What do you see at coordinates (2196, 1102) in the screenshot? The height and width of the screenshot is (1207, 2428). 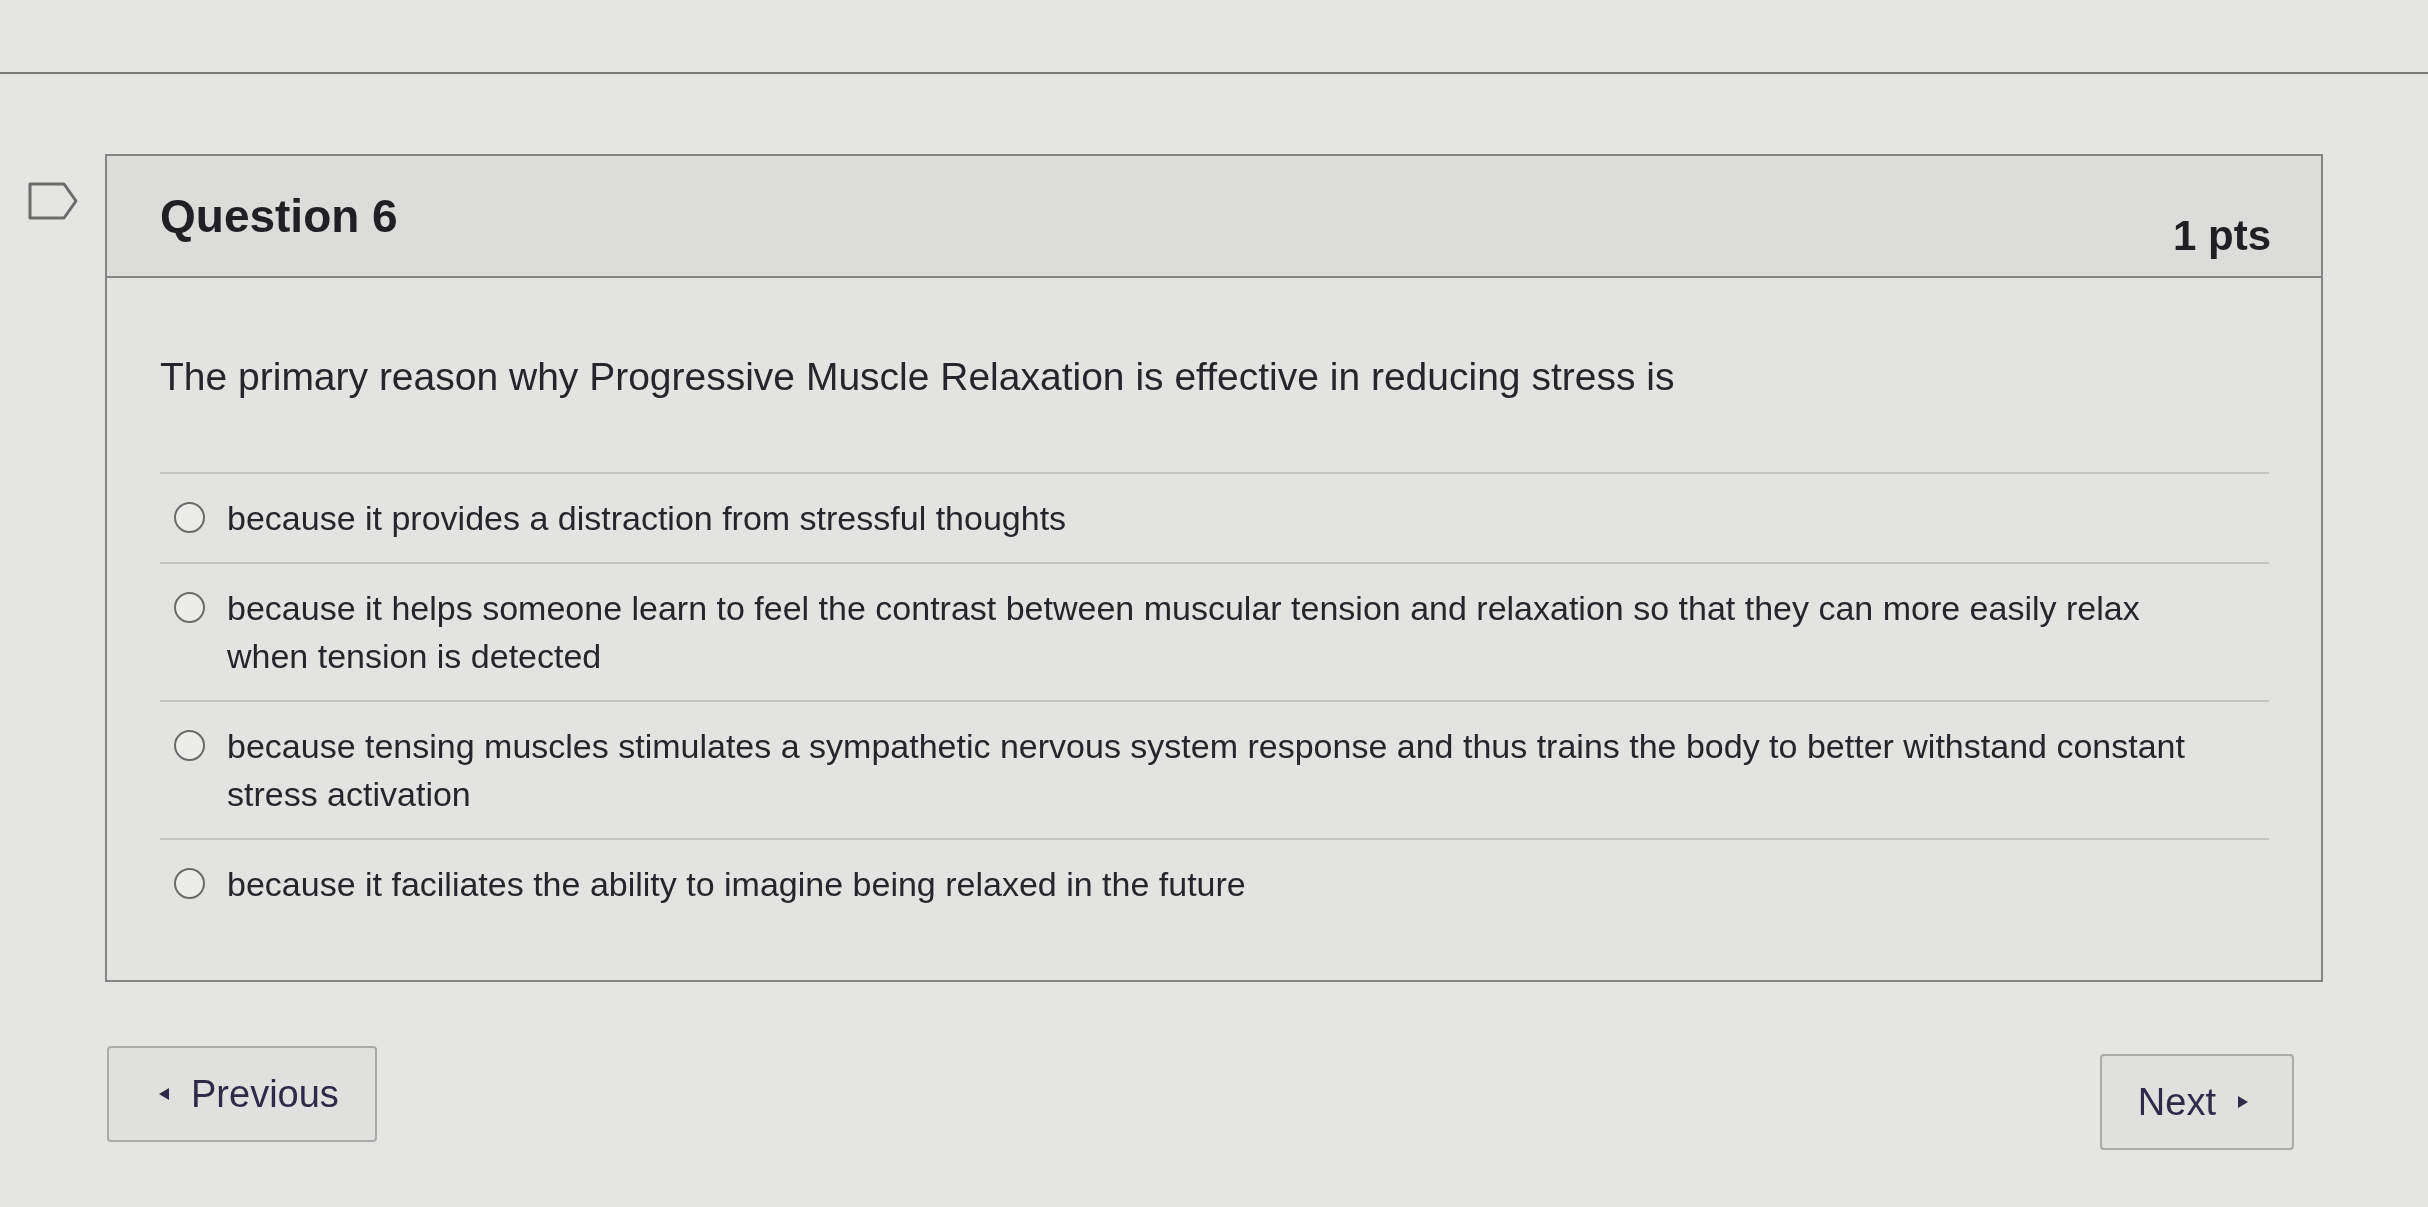 I see `next-button: Next` at bounding box center [2196, 1102].